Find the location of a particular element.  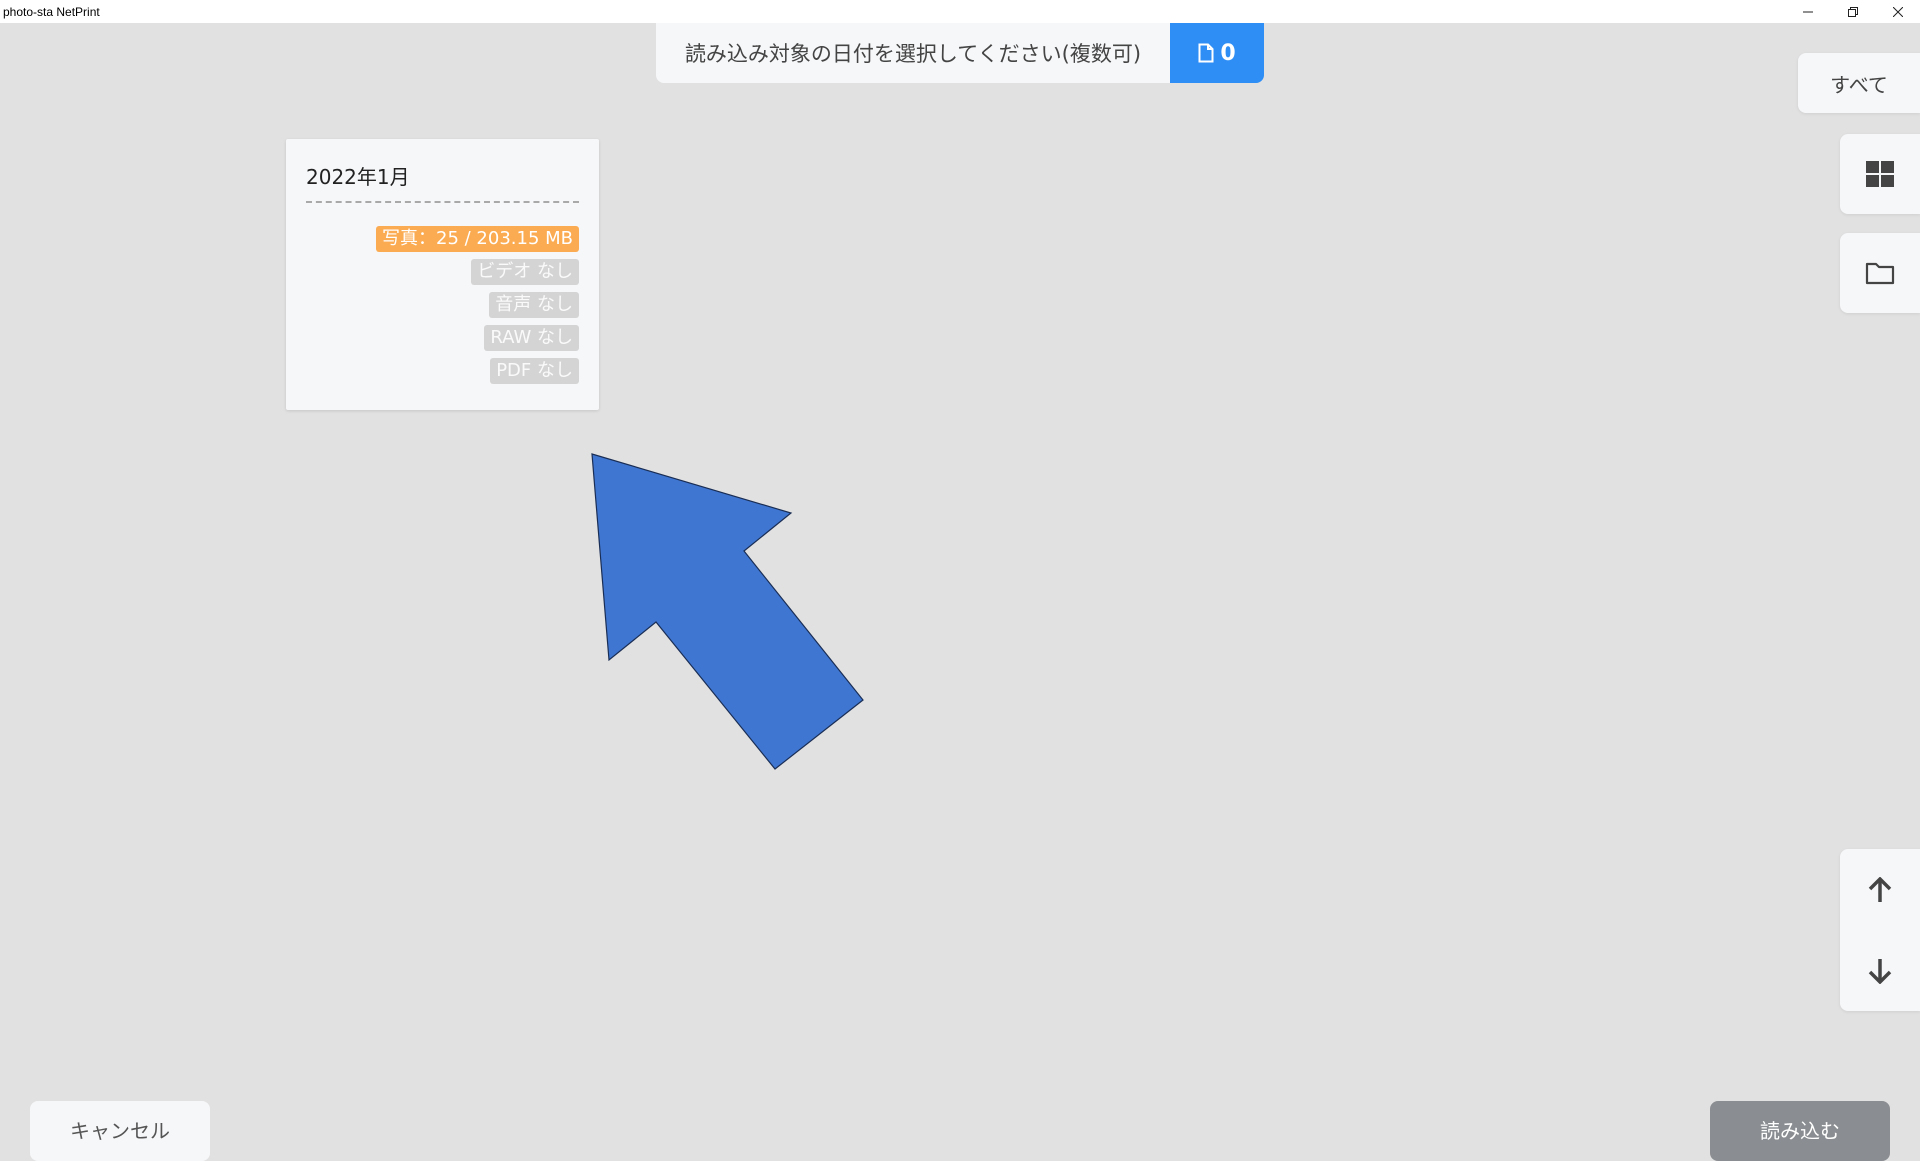

cancel-button: キャンセル is located at coordinates (120, 1131).